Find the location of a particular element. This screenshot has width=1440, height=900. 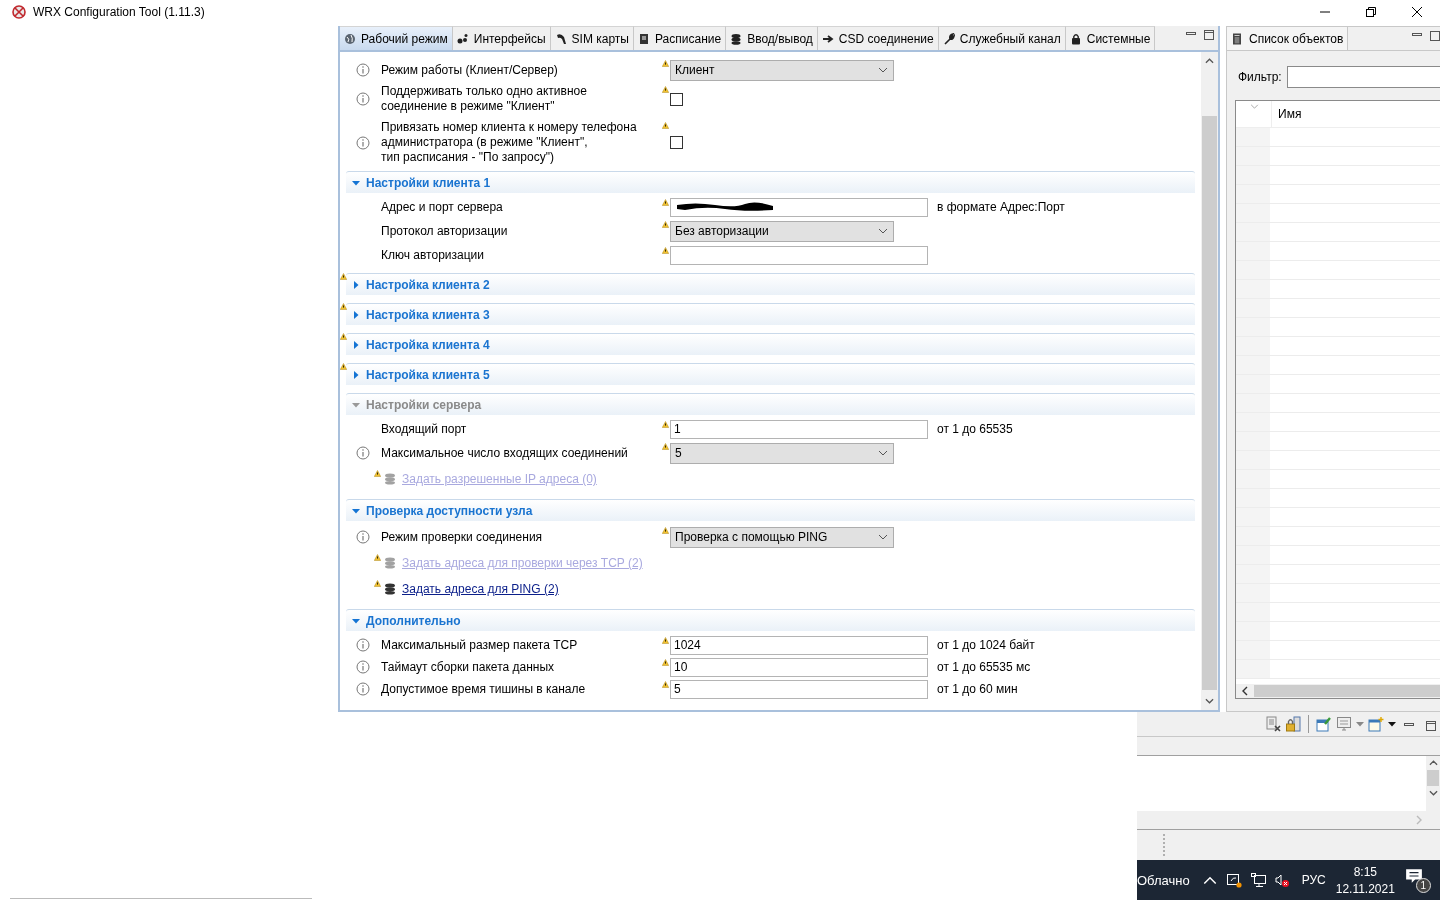

section-header: Настройки клиента 1 is located at coordinates (770, 182).